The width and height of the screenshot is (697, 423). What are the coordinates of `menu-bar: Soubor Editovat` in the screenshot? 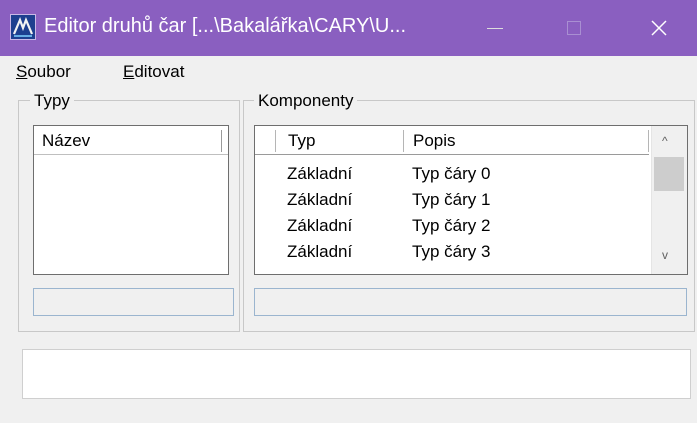 It's located at (348, 71).